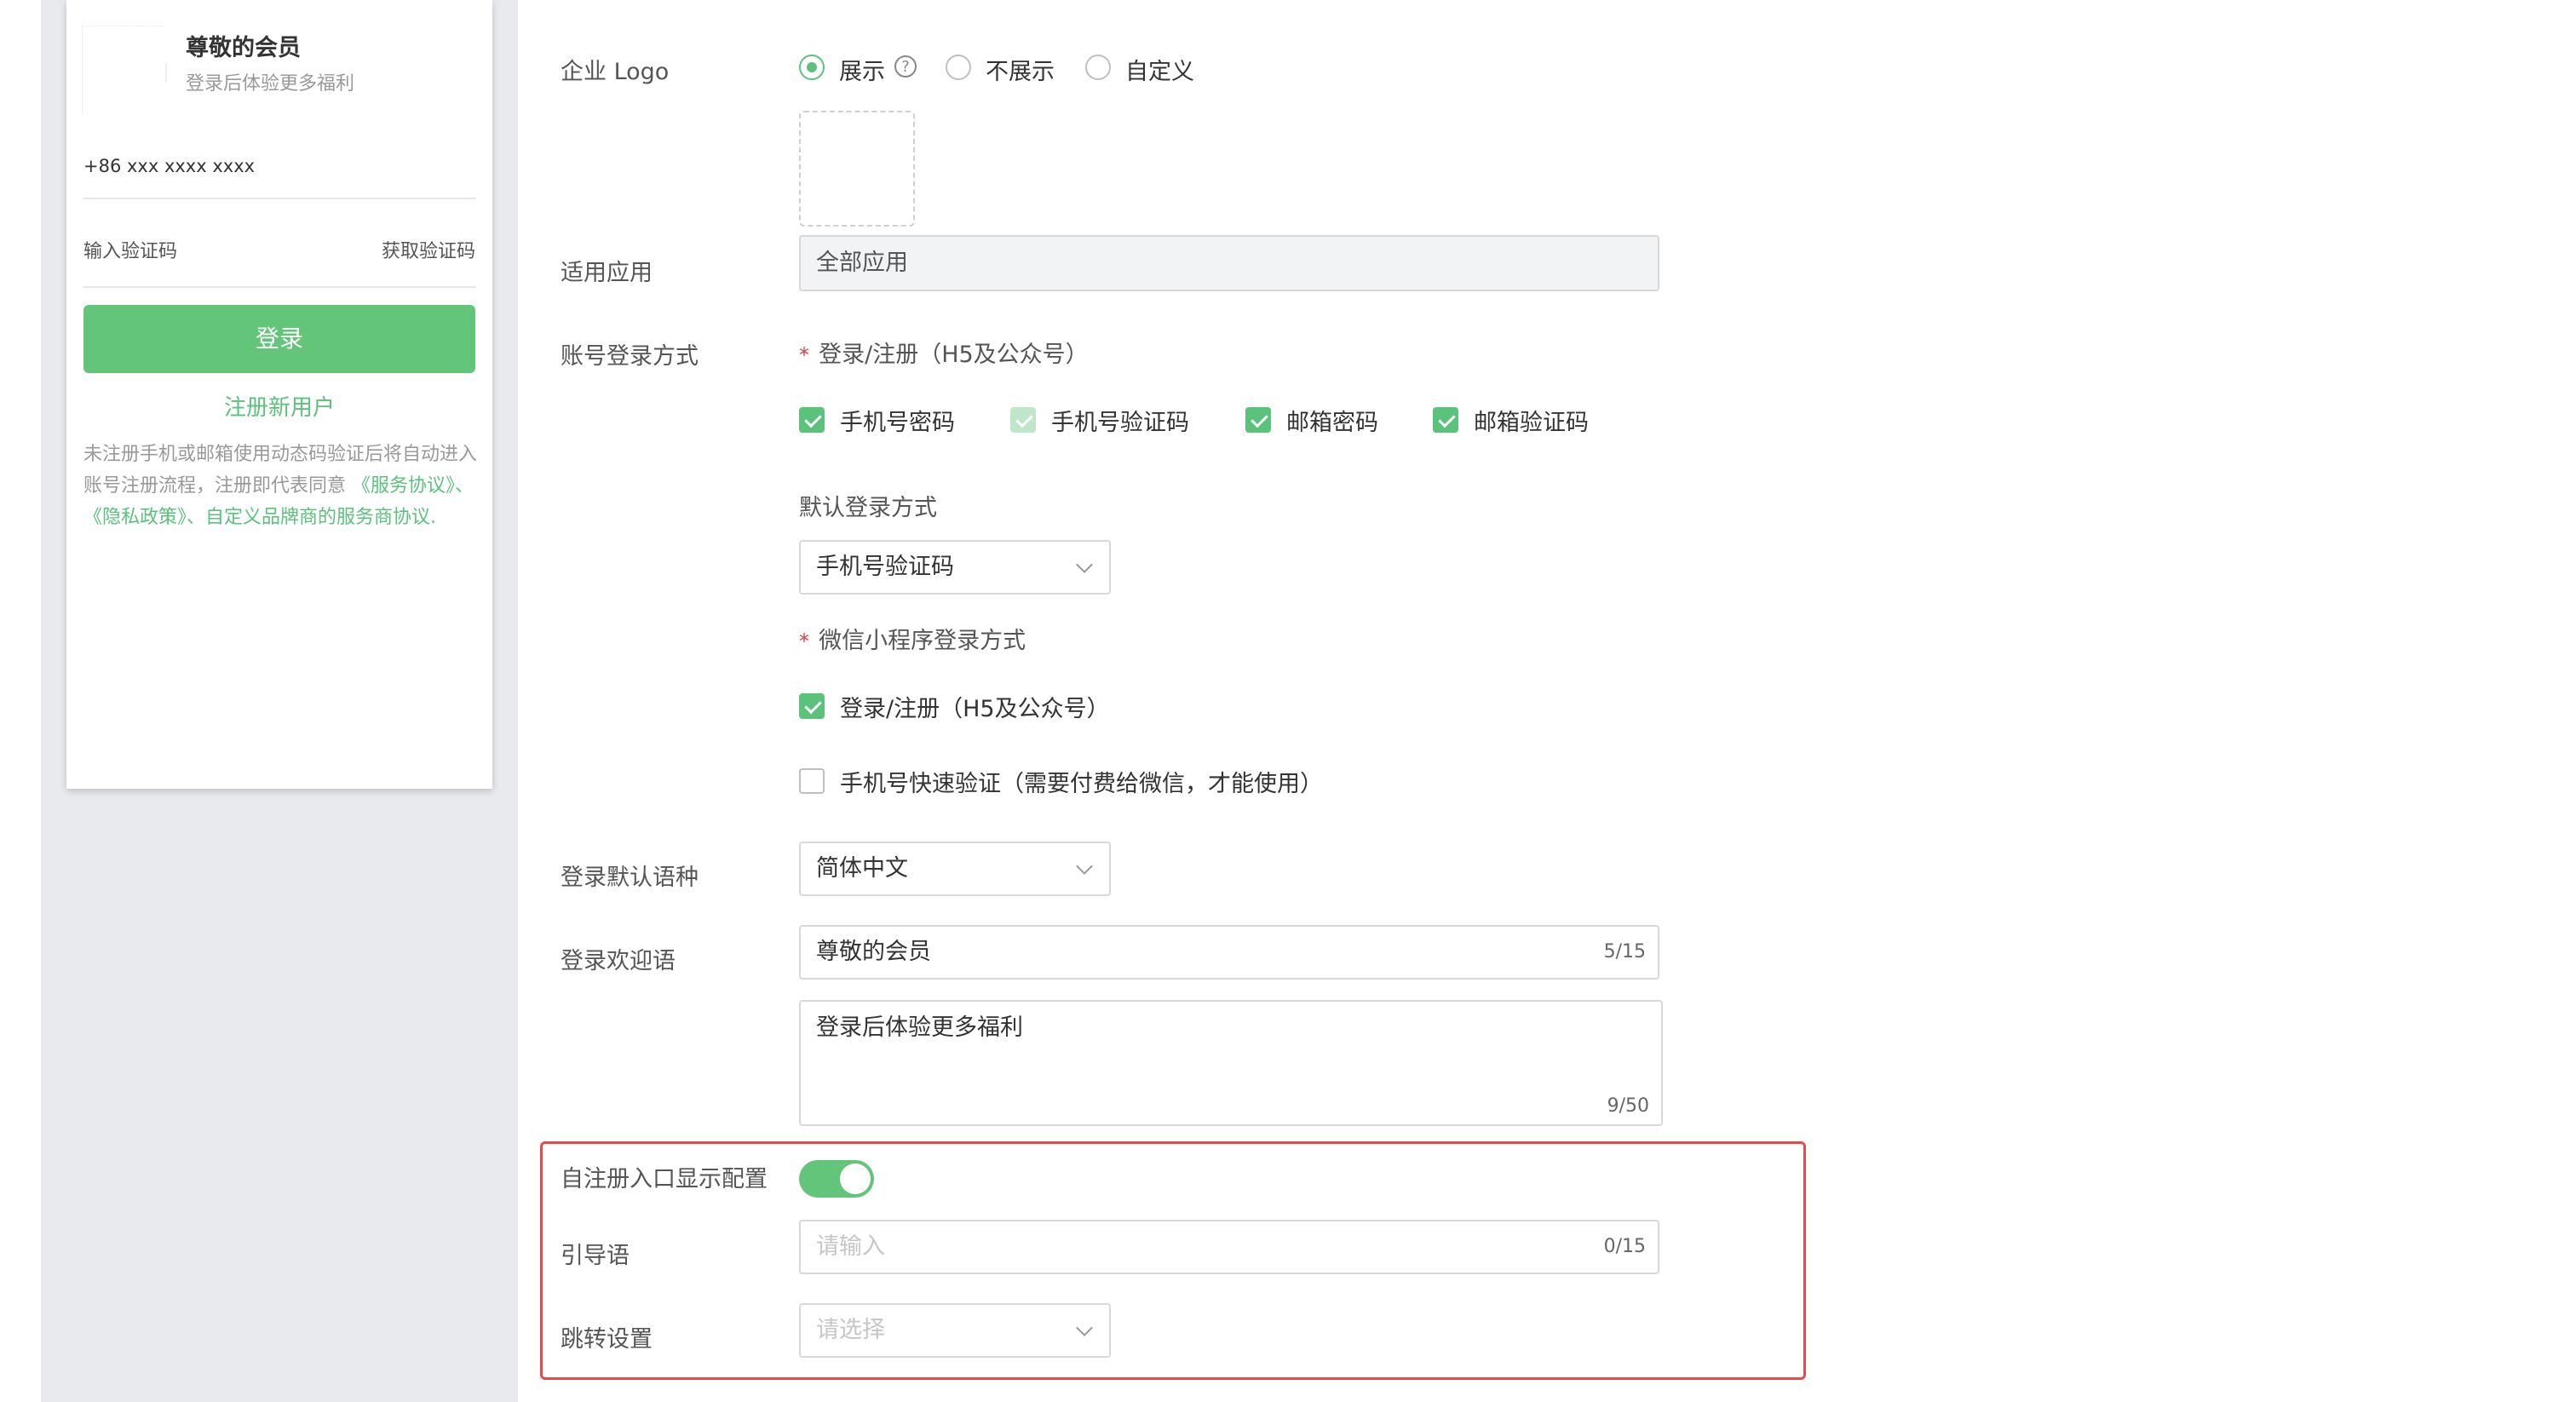  What do you see at coordinates (615, 72) in the screenshot?
I see `logo-label: 企业 Logo` at bounding box center [615, 72].